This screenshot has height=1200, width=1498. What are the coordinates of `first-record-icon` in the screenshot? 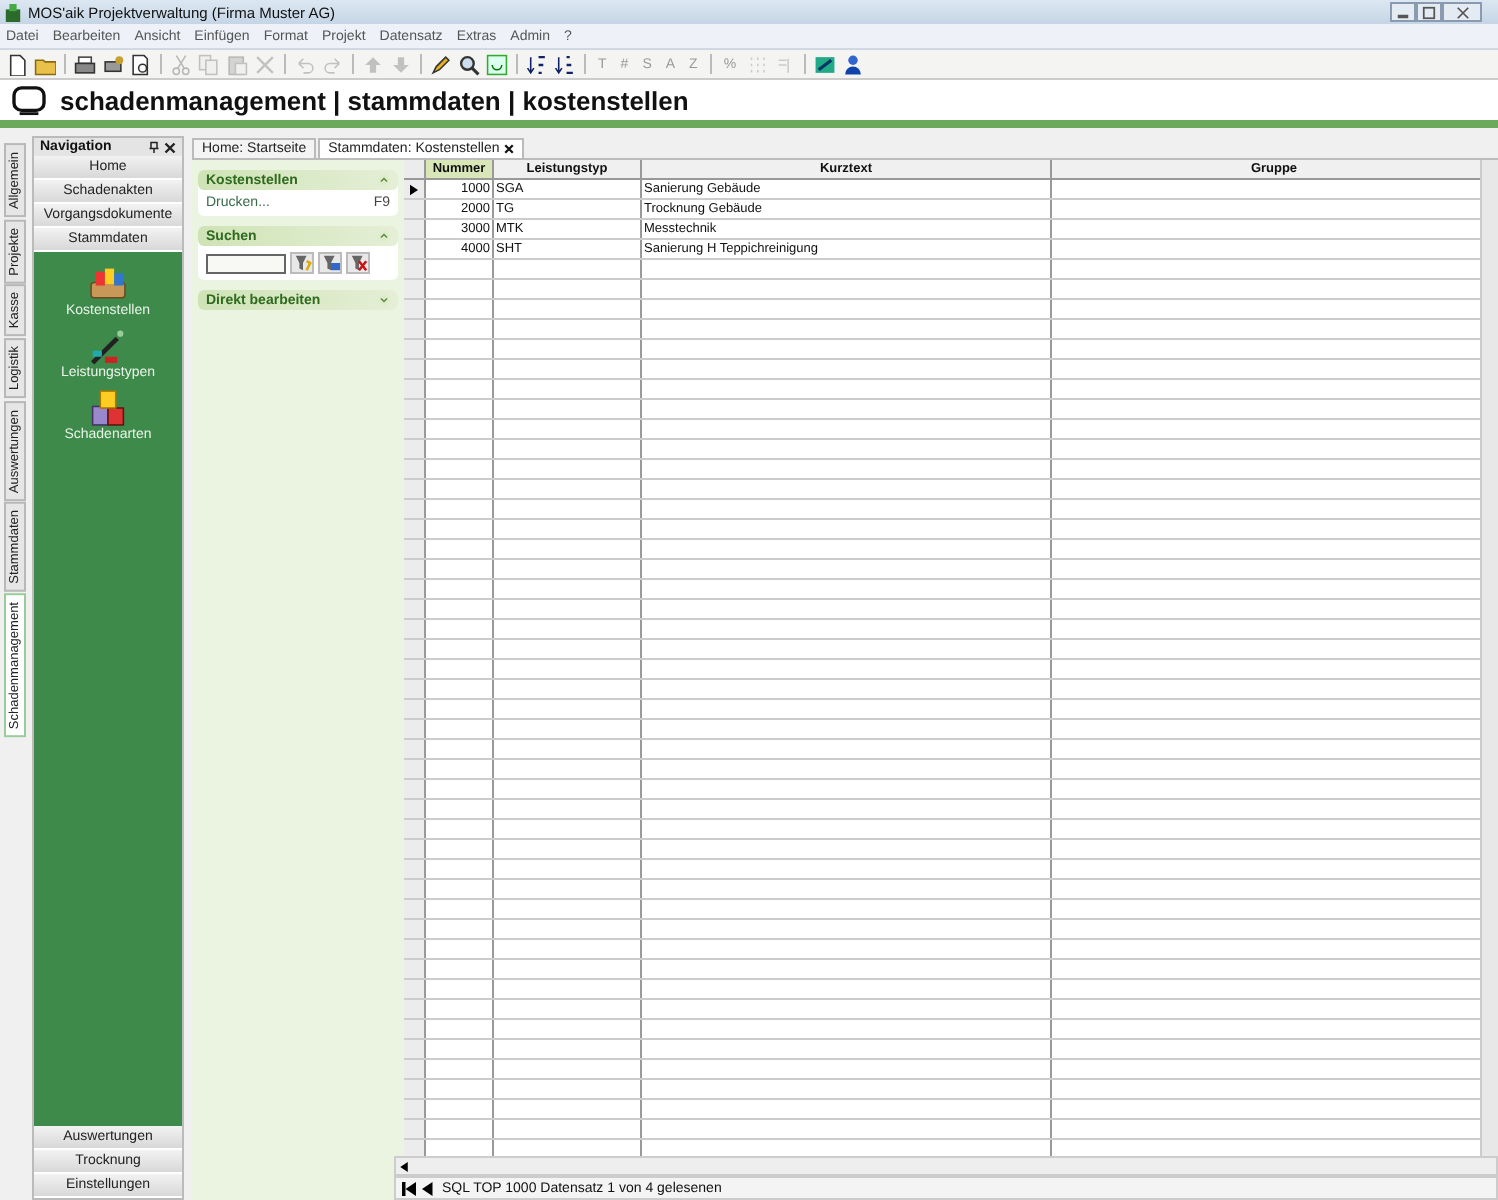 It's located at (409, 1188).